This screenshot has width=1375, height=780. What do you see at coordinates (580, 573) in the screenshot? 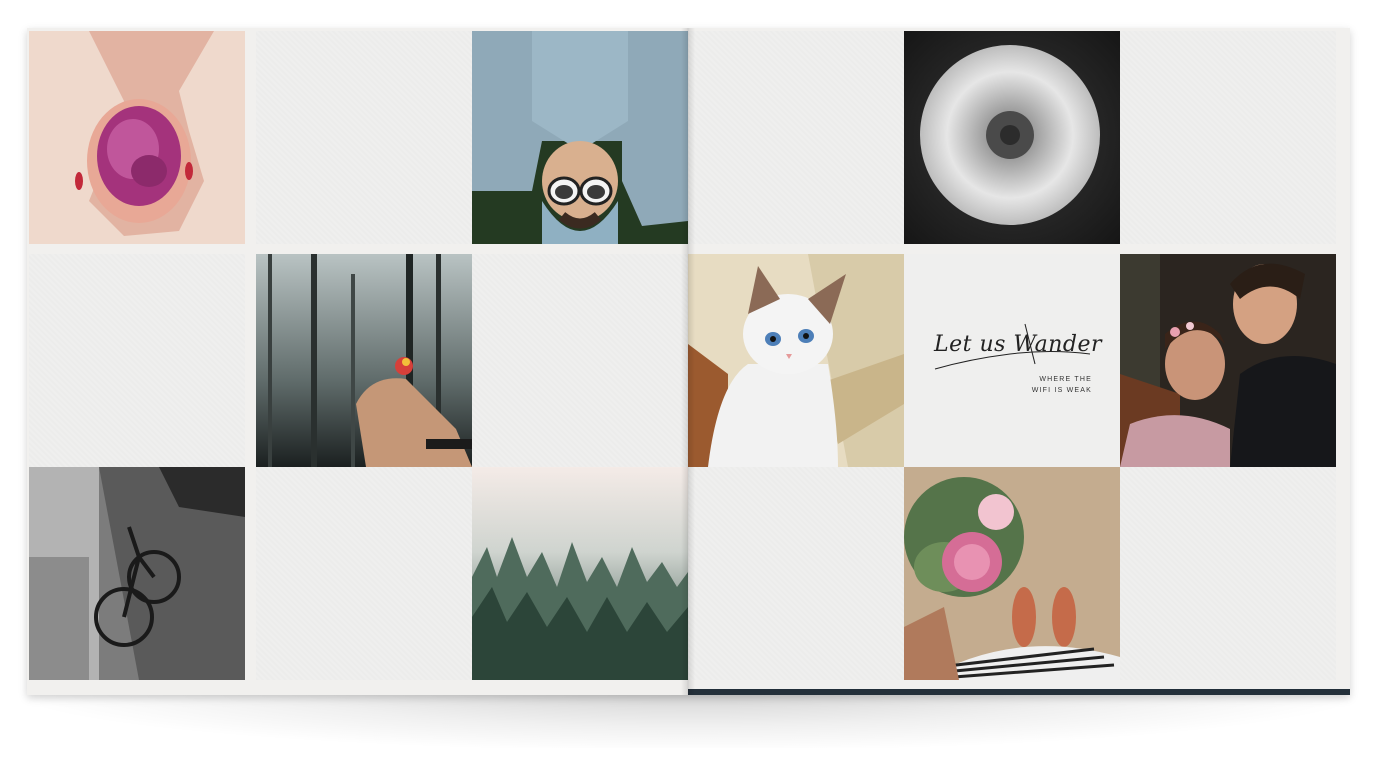
I see `photo-foggy-pines` at bounding box center [580, 573].